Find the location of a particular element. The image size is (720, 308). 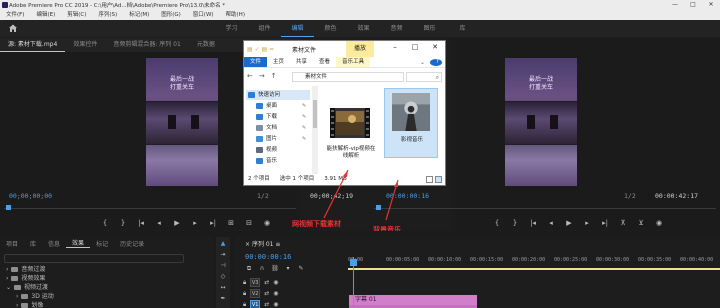

program-mark-in-icon: { is located at coordinates (497, 223).